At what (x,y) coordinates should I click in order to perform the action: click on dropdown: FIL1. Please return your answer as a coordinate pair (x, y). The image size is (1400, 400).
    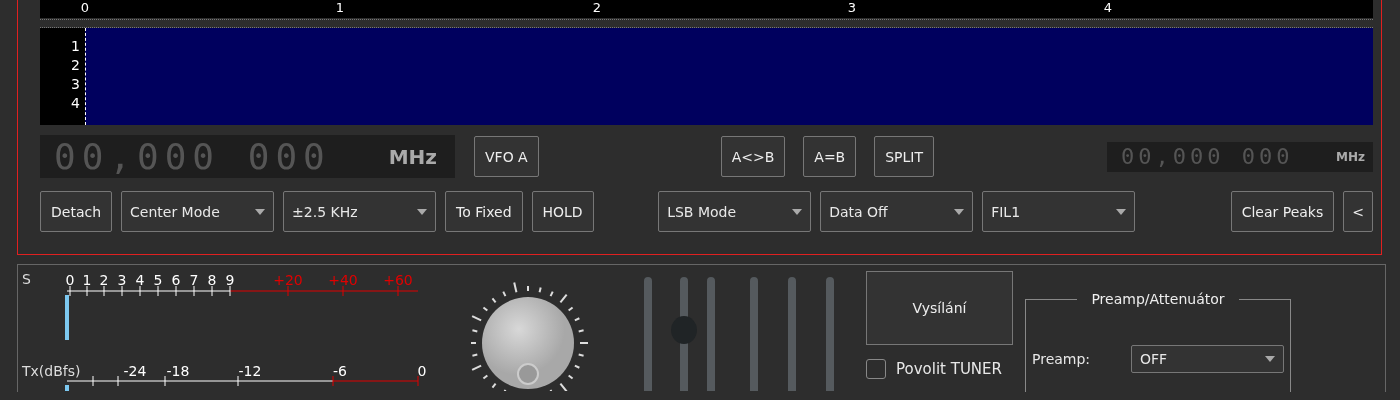
    Looking at the image, I should click on (1059, 211).